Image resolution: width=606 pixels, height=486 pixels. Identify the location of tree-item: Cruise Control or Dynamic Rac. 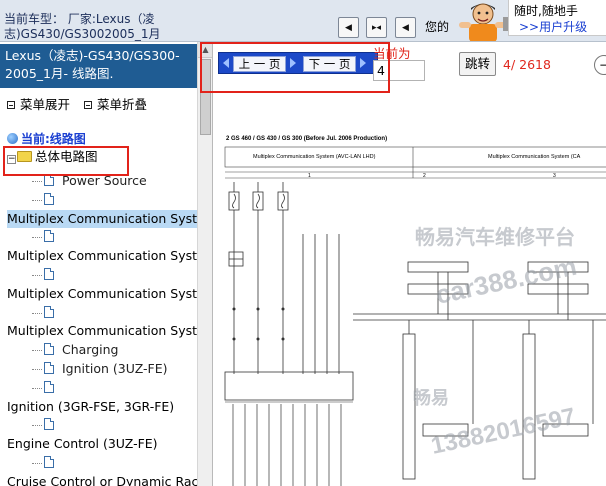
(102, 479).